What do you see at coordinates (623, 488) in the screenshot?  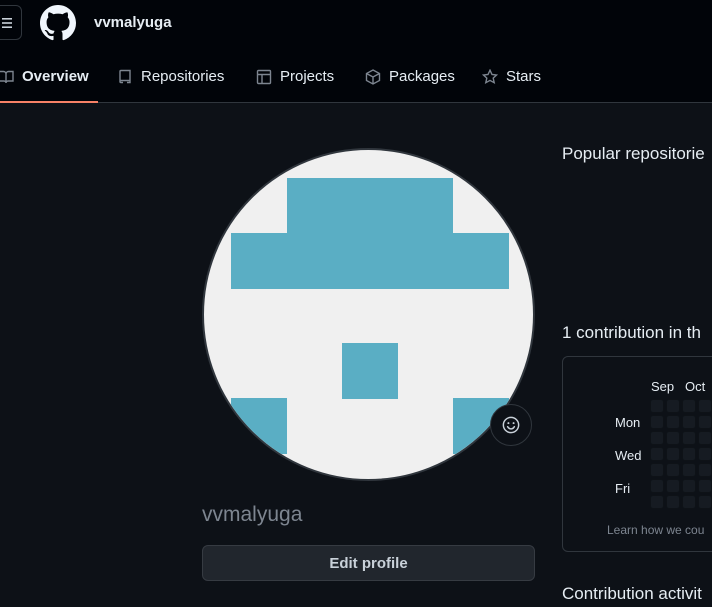 I see `day-label: Fri` at bounding box center [623, 488].